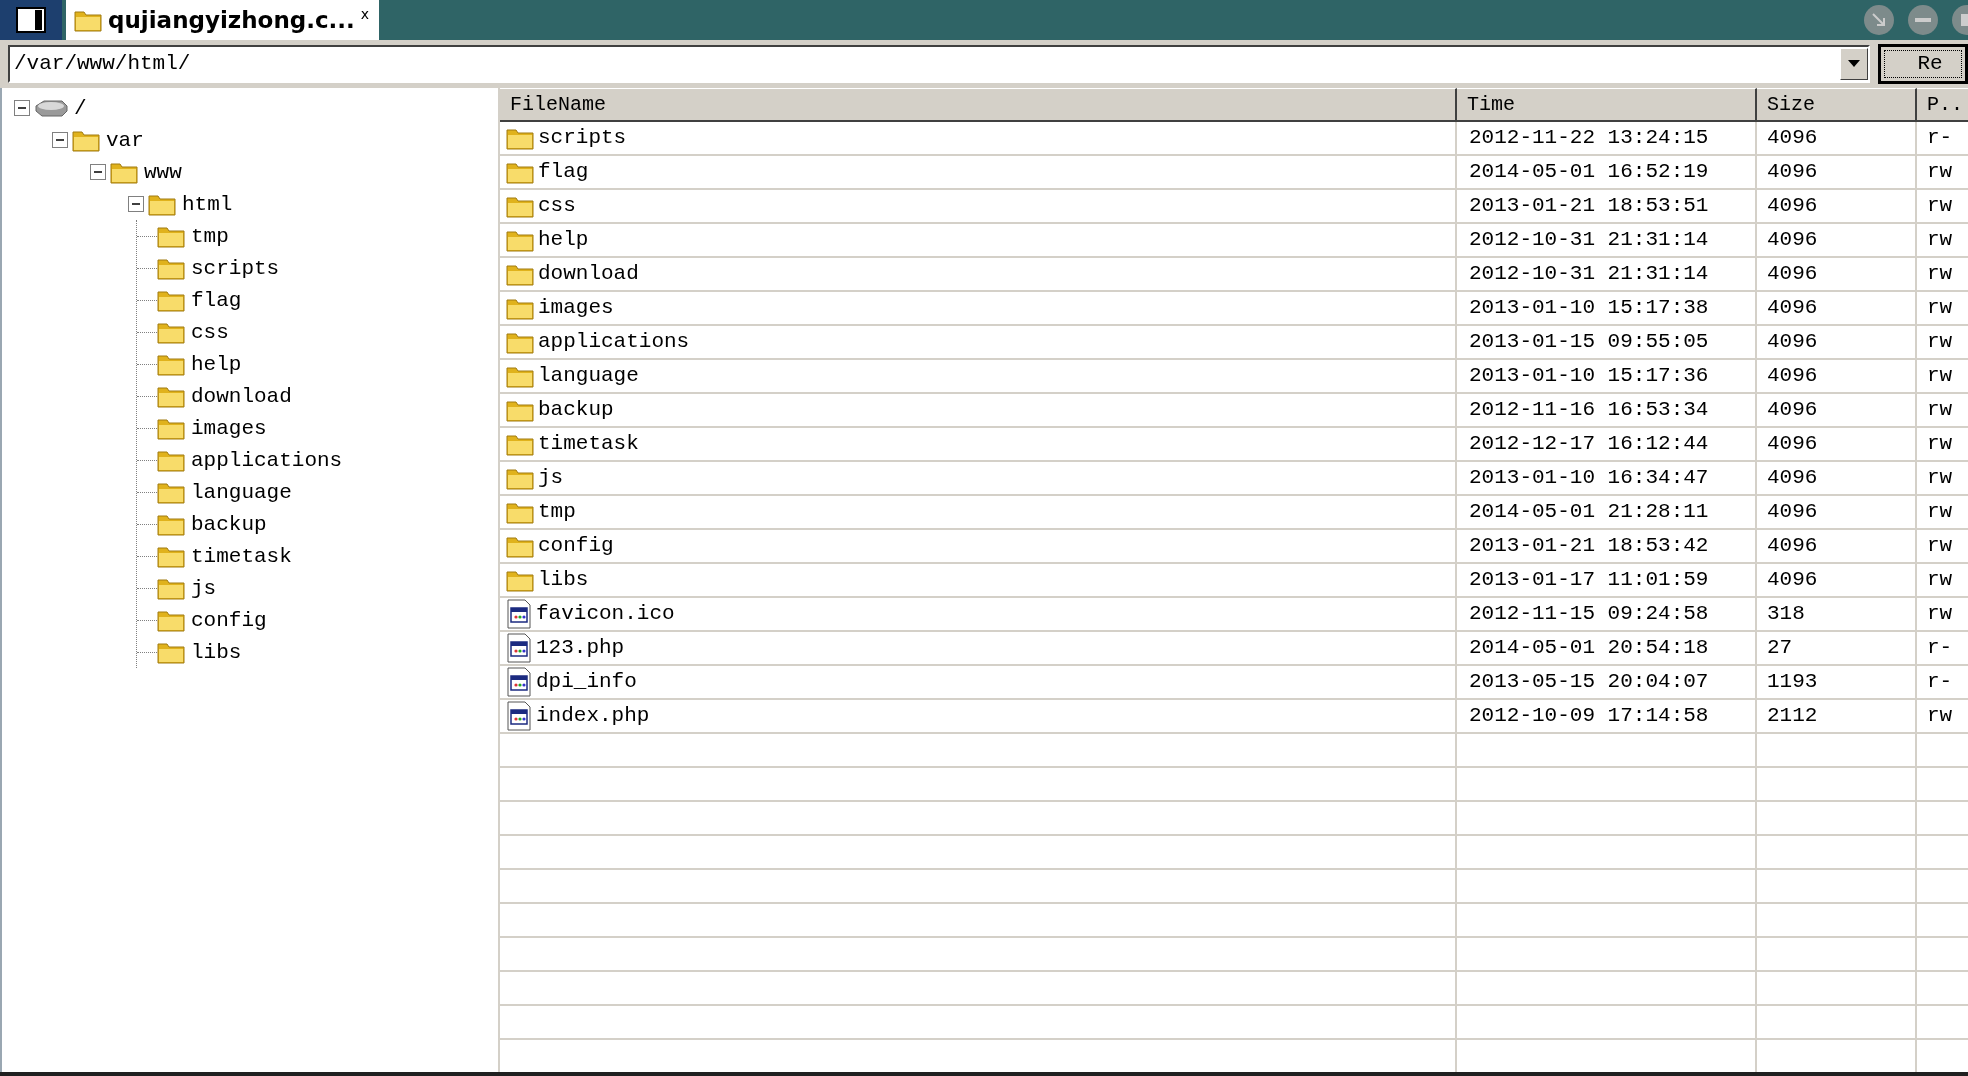 The width and height of the screenshot is (1968, 1076). What do you see at coordinates (1589, 206) in the screenshot?
I see `time-cell-text: 2013-01-21 18:53:51` at bounding box center [1589, 206].